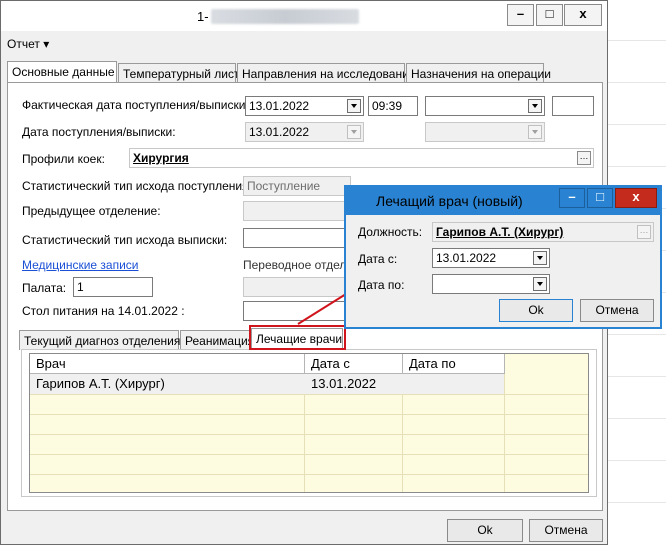 The width and height of the screenshot is (666, 545). Describe the element at coordinates (500, 232) in the screenshot. I see `position-value: Гарипов А.Т. (Хирург)` at that location.